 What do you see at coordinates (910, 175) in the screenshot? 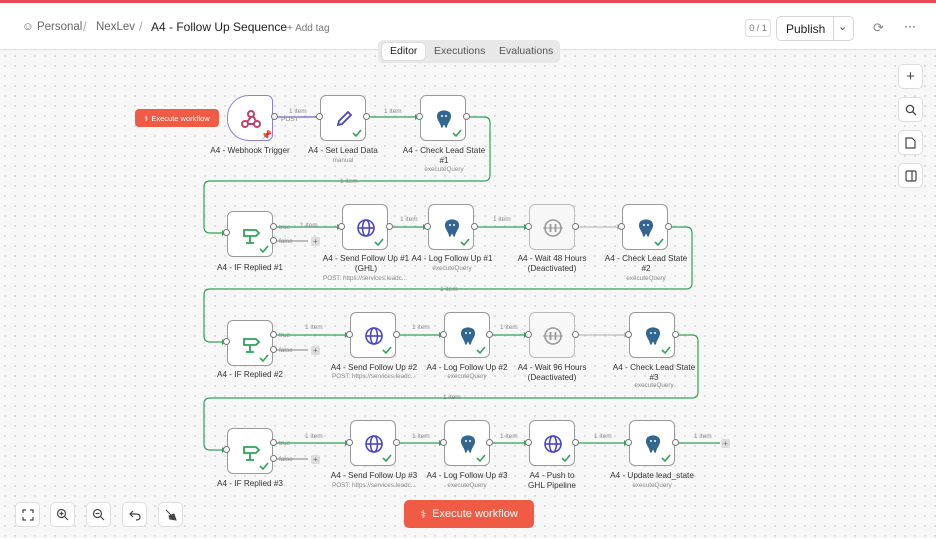
I see `toggle-panel-button` at bounding box center [910, 175].